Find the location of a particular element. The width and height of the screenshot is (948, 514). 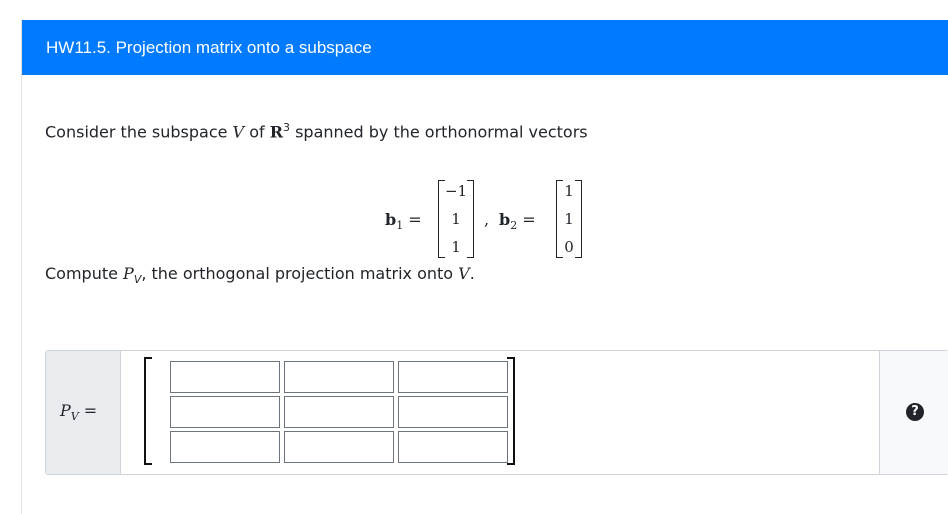

prompt-text-3: spanned by the orthonormal vectors is located at coordinates (439, 132).